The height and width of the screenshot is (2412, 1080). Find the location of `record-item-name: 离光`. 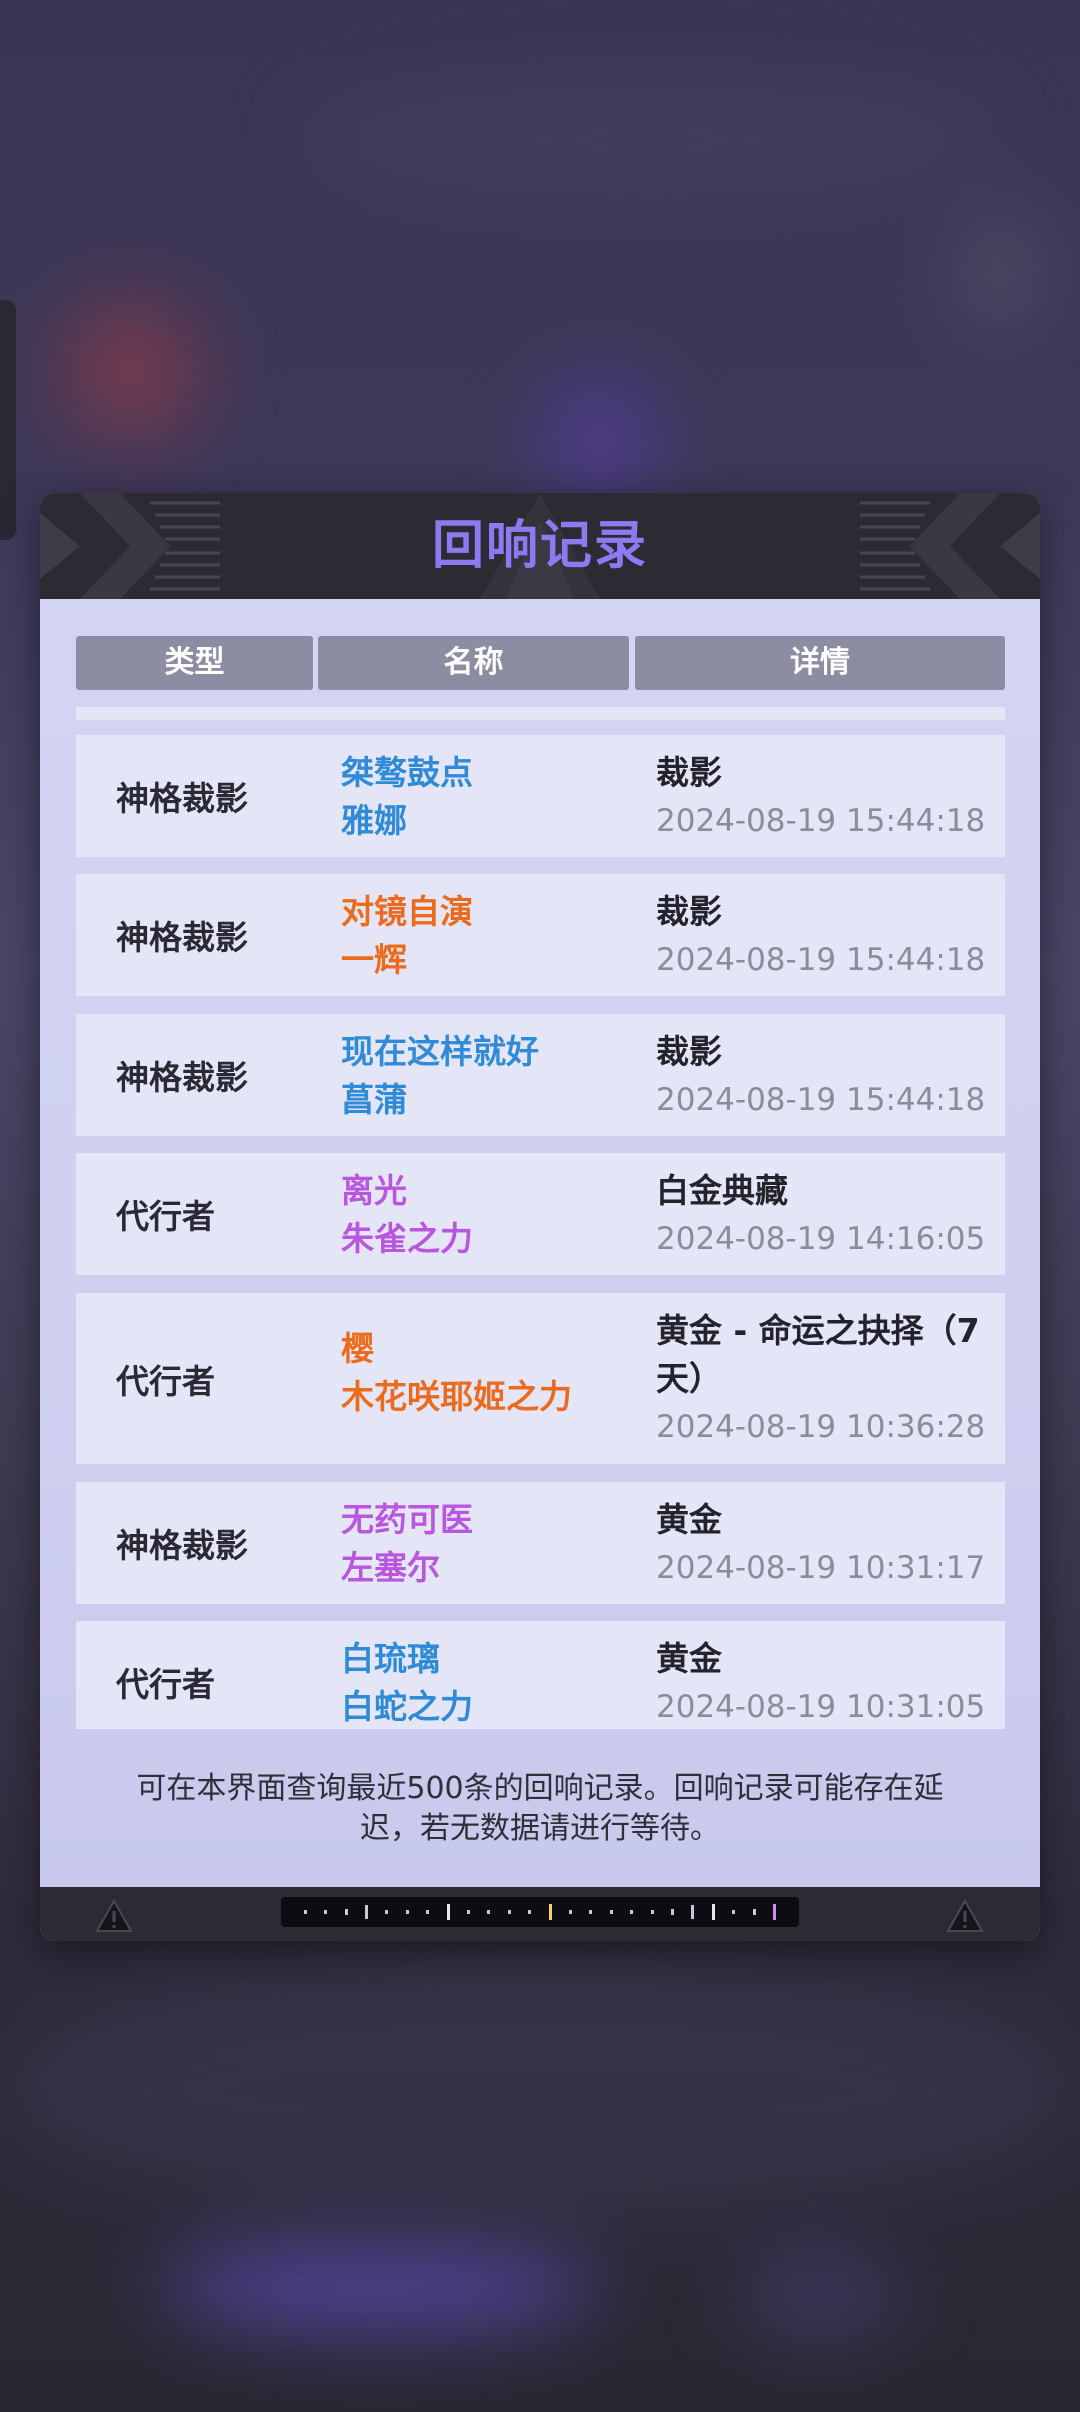

record-item-name: 离光 is located at coordinates (374, 1190).